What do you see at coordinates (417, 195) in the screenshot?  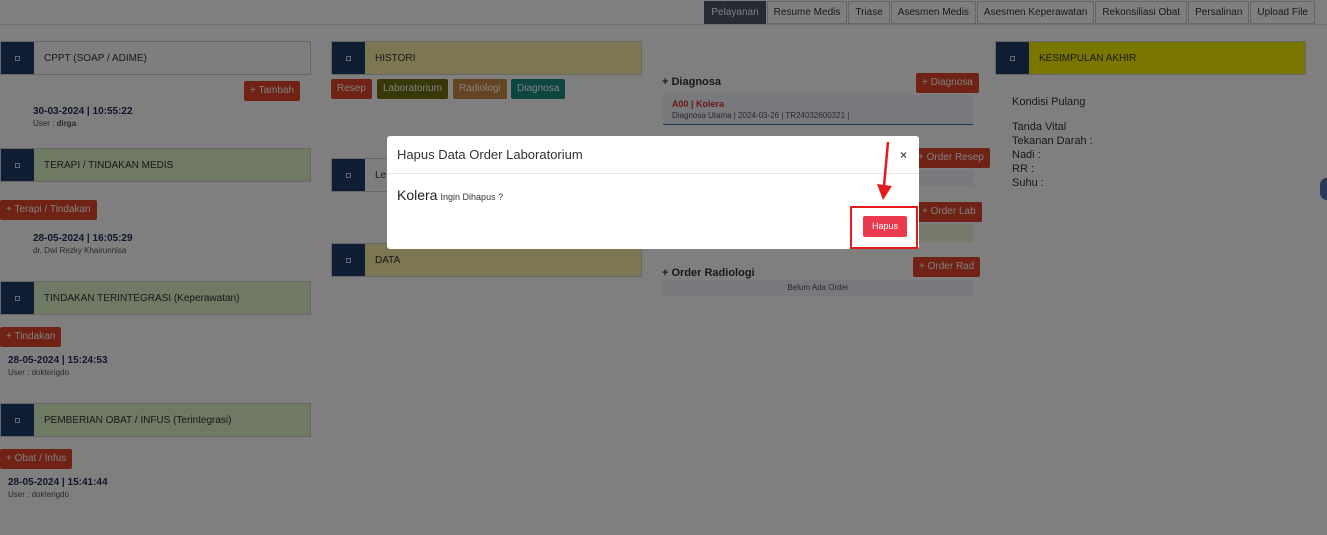 I see `item-name: Kolera` at bounding box center [417, 195].